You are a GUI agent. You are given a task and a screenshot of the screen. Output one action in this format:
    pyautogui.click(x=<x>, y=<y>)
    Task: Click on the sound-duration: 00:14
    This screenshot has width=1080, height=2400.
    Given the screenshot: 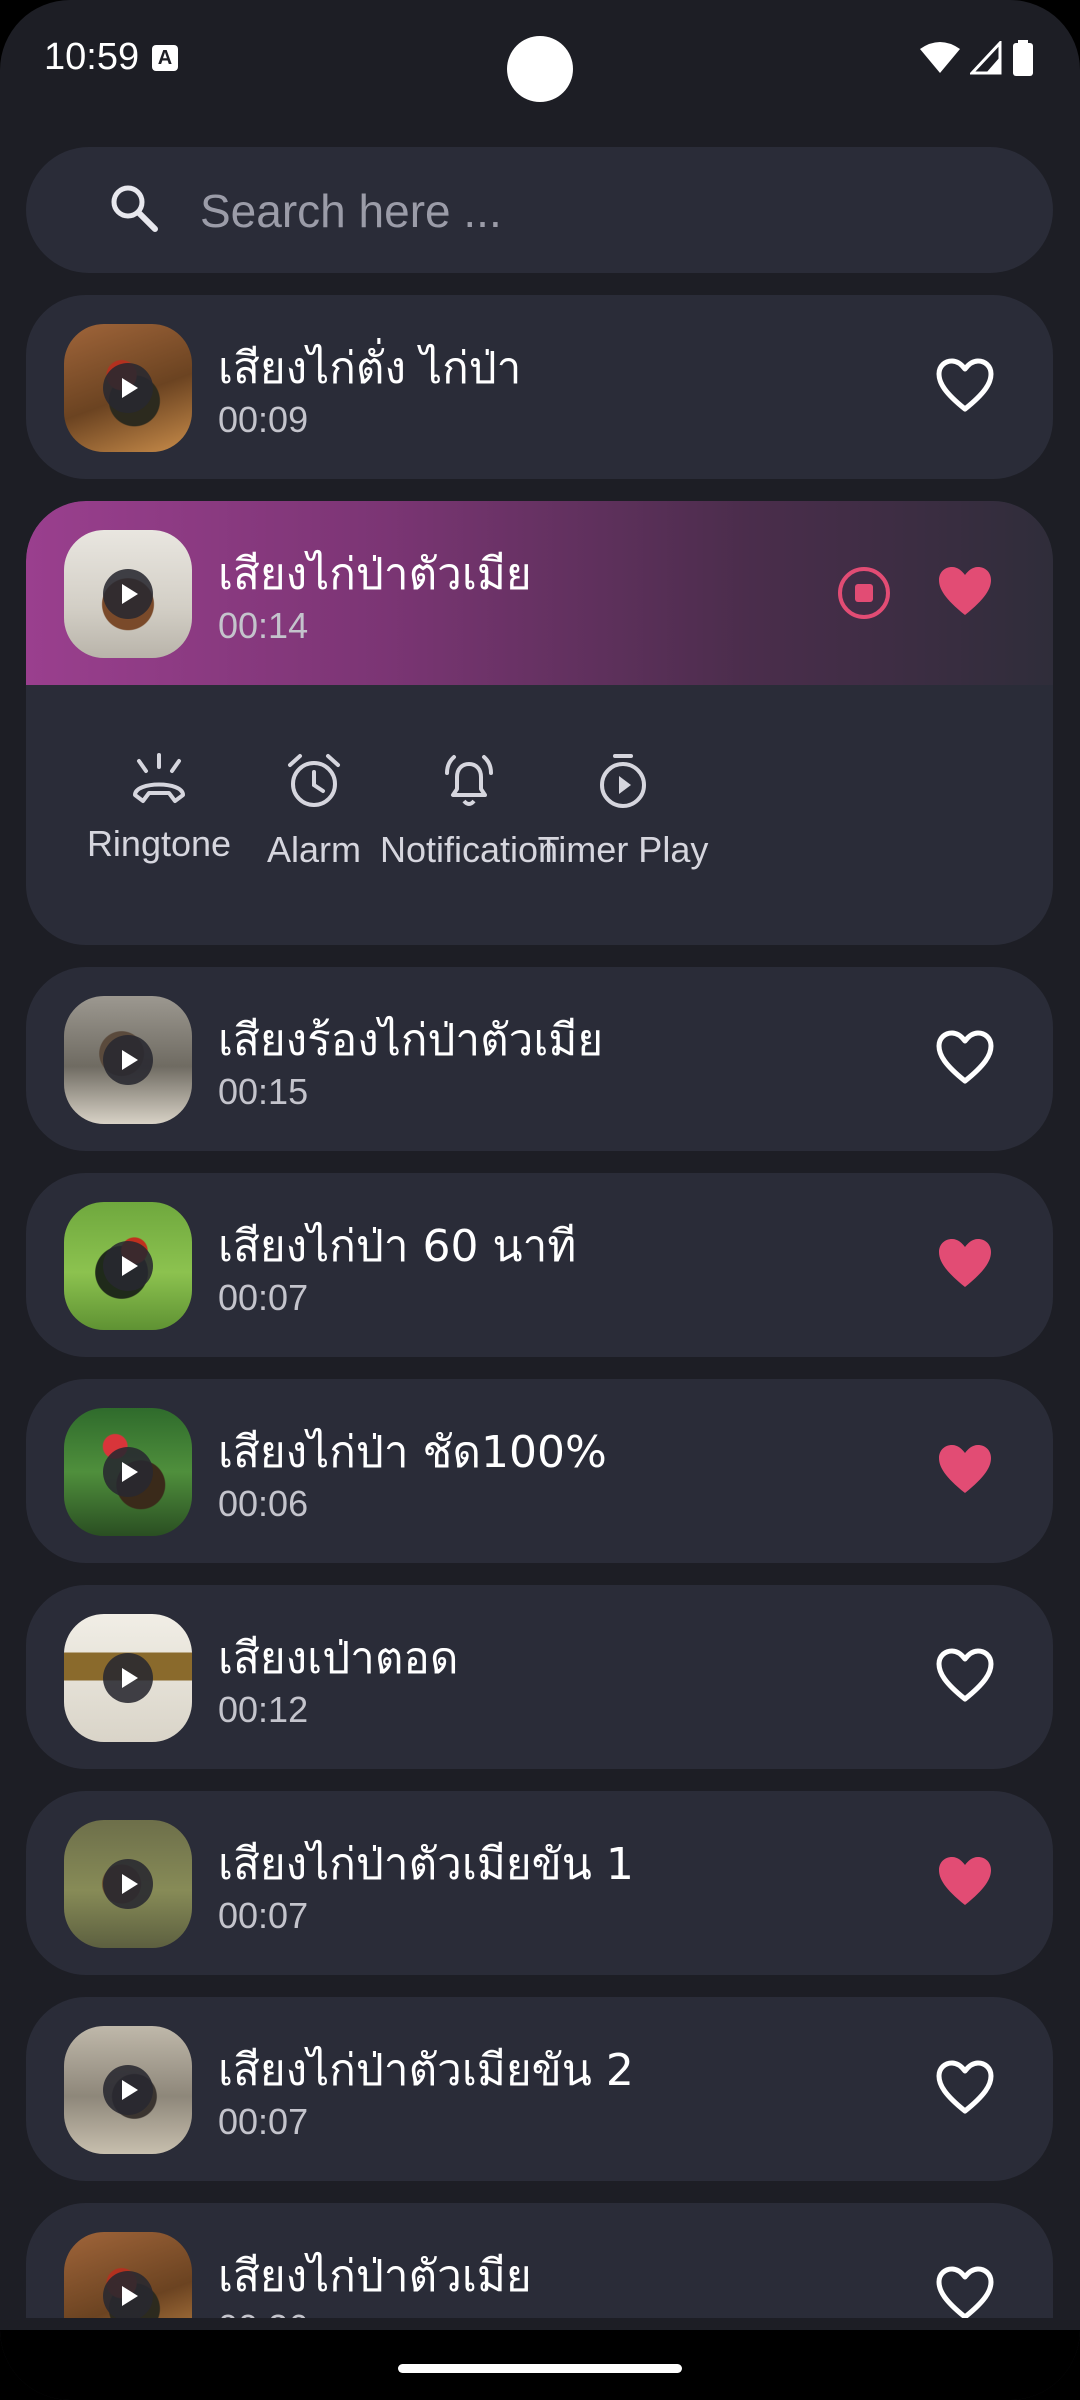 What is the action you would take?
    pyautogui.click(x=263, y=625)
    